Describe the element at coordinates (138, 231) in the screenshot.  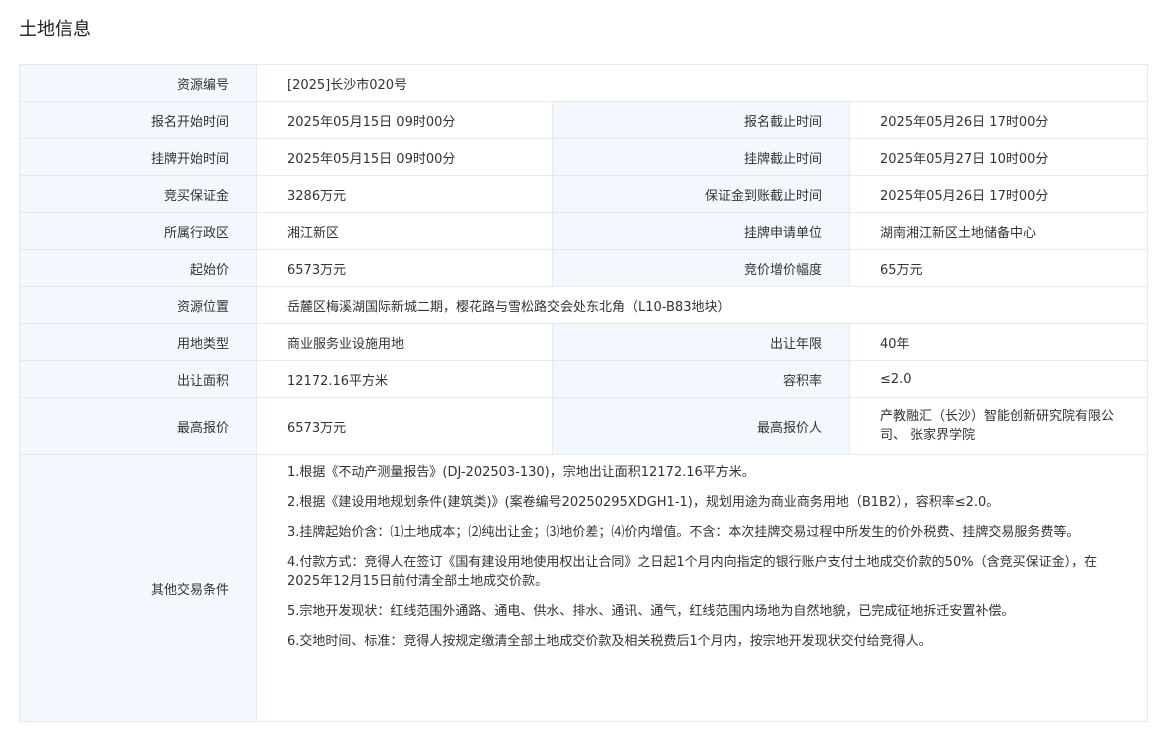
I see `district-label: 所属行政区` at that location.